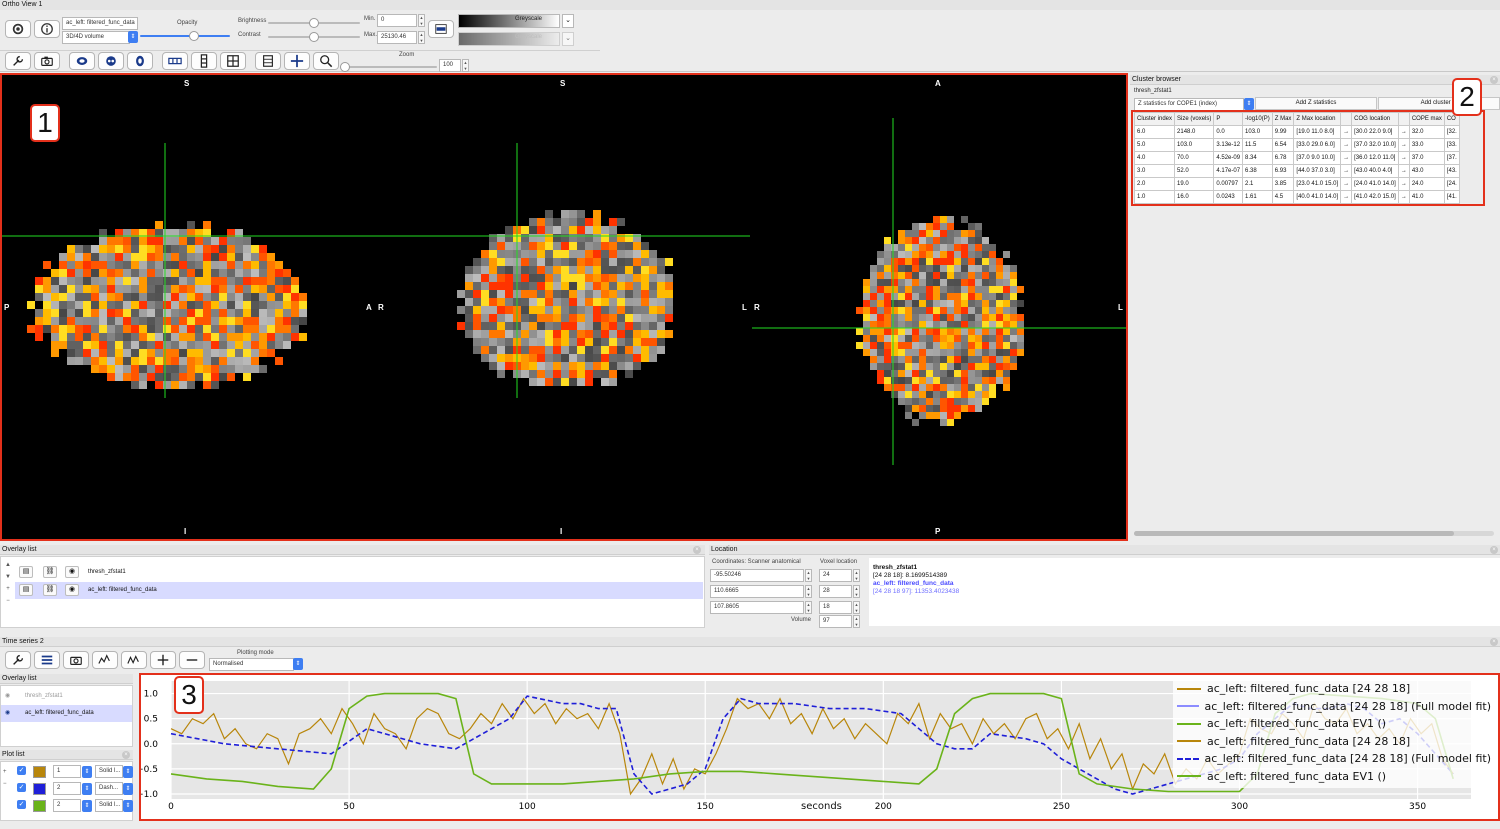 The width and height of the screenshot is (1500, 829). I want to click on zoom-field: 100, so click(450, 65).